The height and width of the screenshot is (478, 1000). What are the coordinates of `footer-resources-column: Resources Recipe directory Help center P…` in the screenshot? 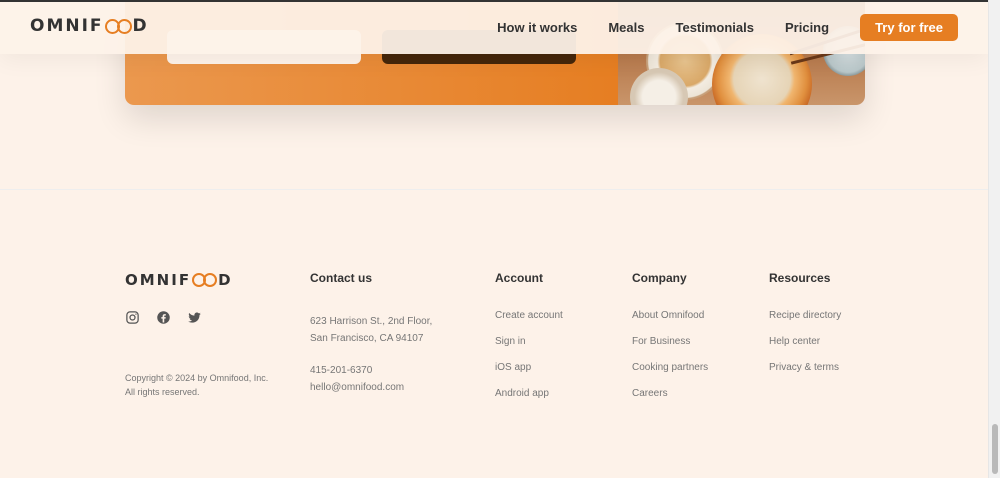 It's located at (805, 329).